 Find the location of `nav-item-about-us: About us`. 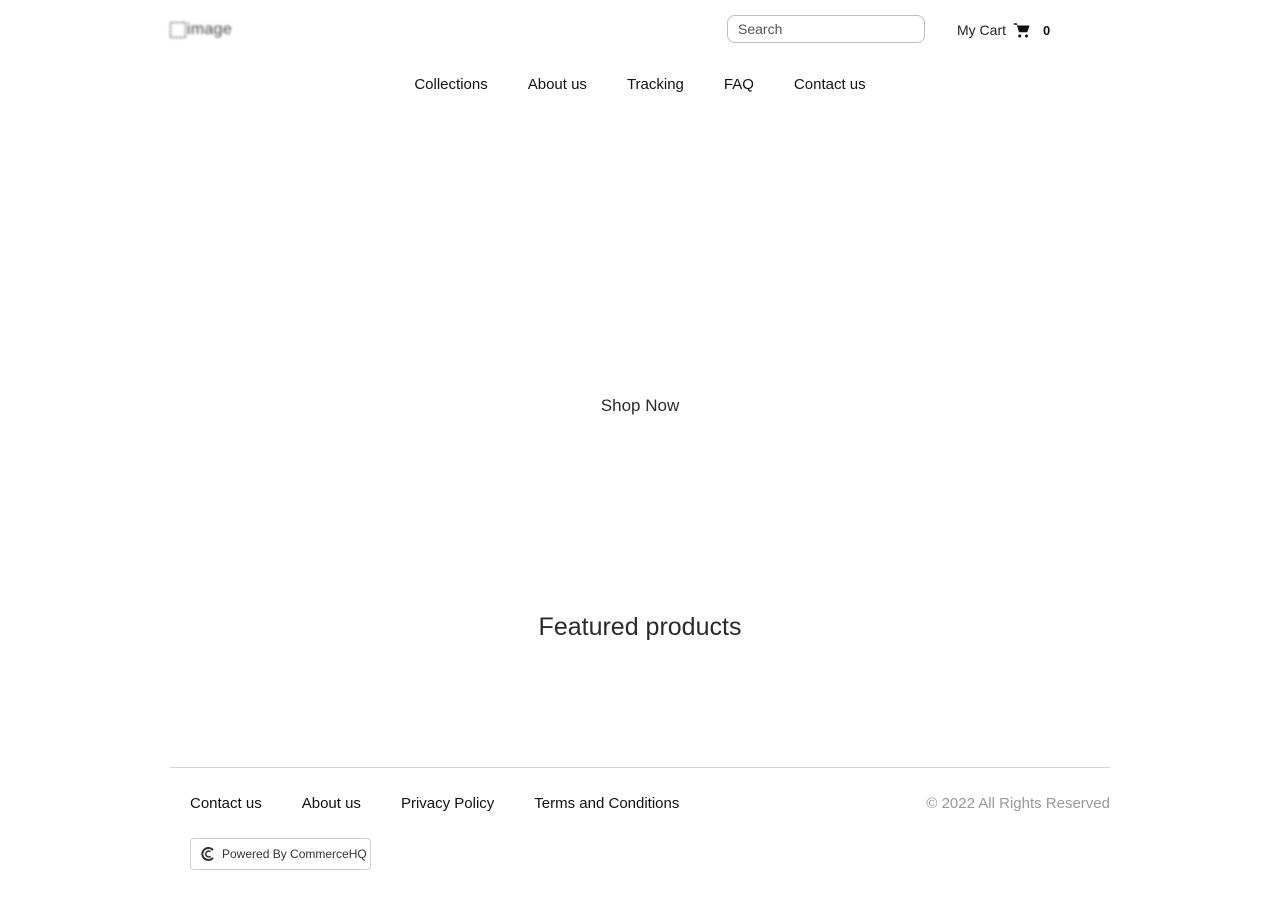

nav-item-about-us: About us is located at coordinates (557, 86).